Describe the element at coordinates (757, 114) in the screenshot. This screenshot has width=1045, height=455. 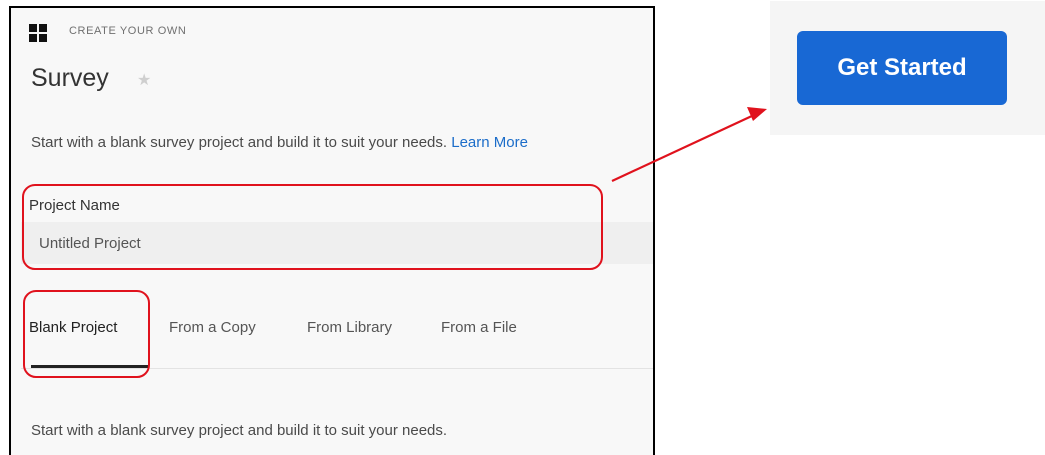
I see `arrow-head` at that location.